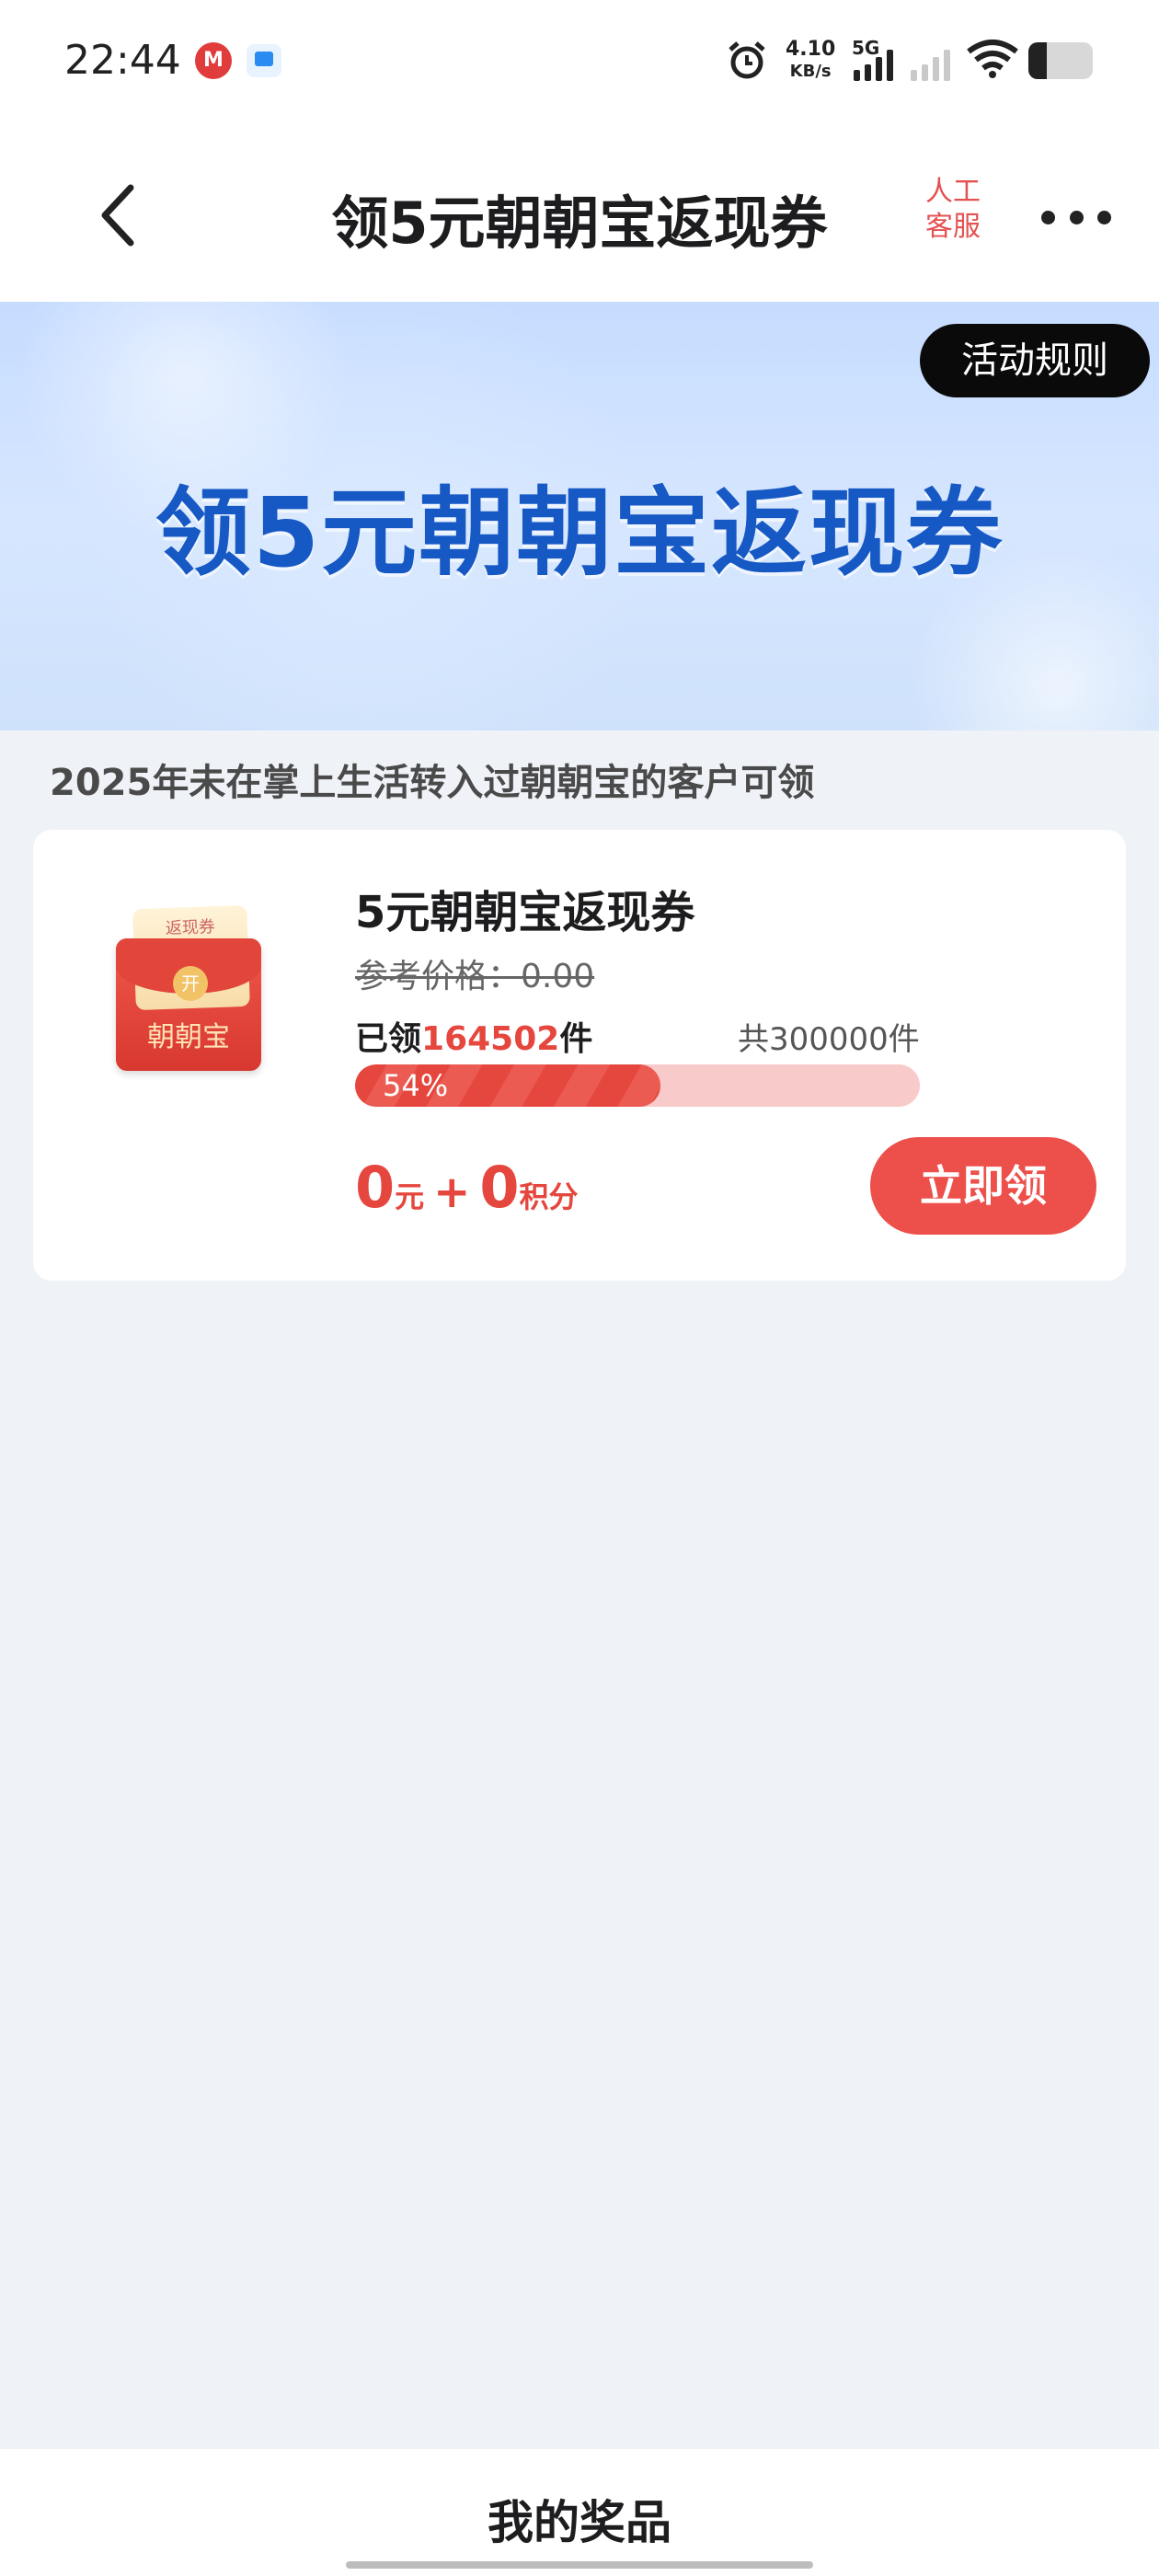  Describe the element at coordinates (1060, 60) in the screenshot. I see `battery-icon` at that location.